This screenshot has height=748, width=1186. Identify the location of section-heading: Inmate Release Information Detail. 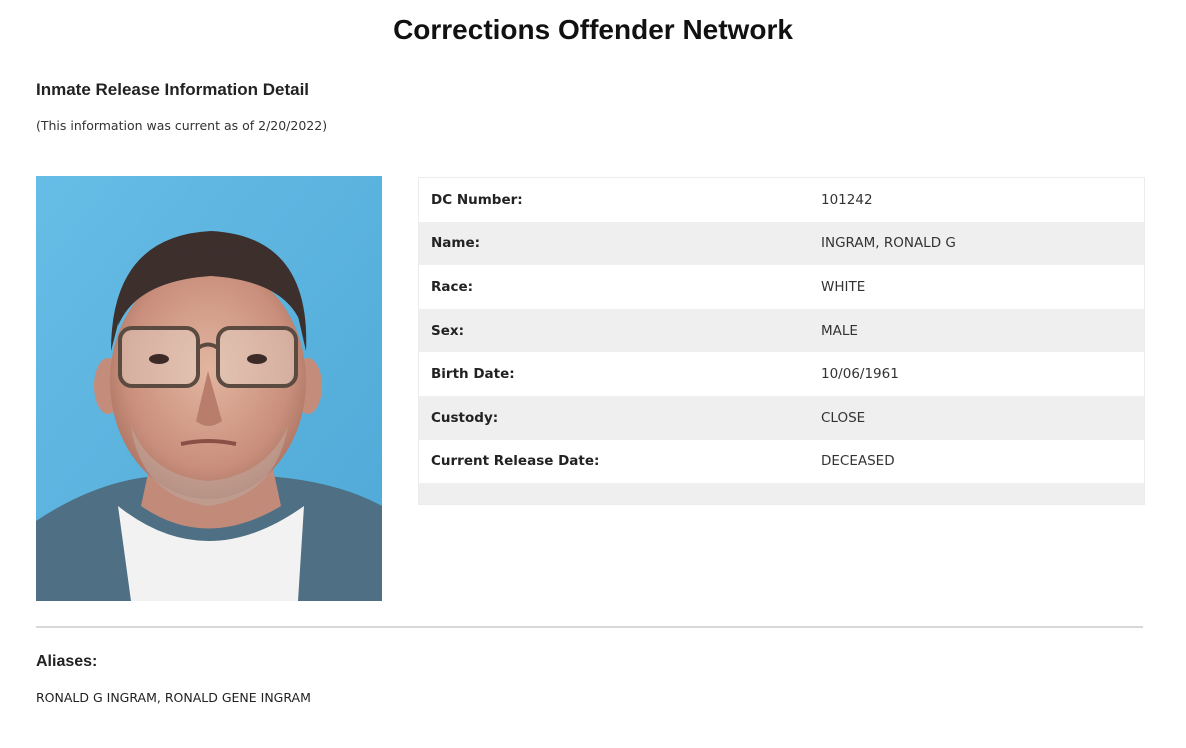
(173, 89).